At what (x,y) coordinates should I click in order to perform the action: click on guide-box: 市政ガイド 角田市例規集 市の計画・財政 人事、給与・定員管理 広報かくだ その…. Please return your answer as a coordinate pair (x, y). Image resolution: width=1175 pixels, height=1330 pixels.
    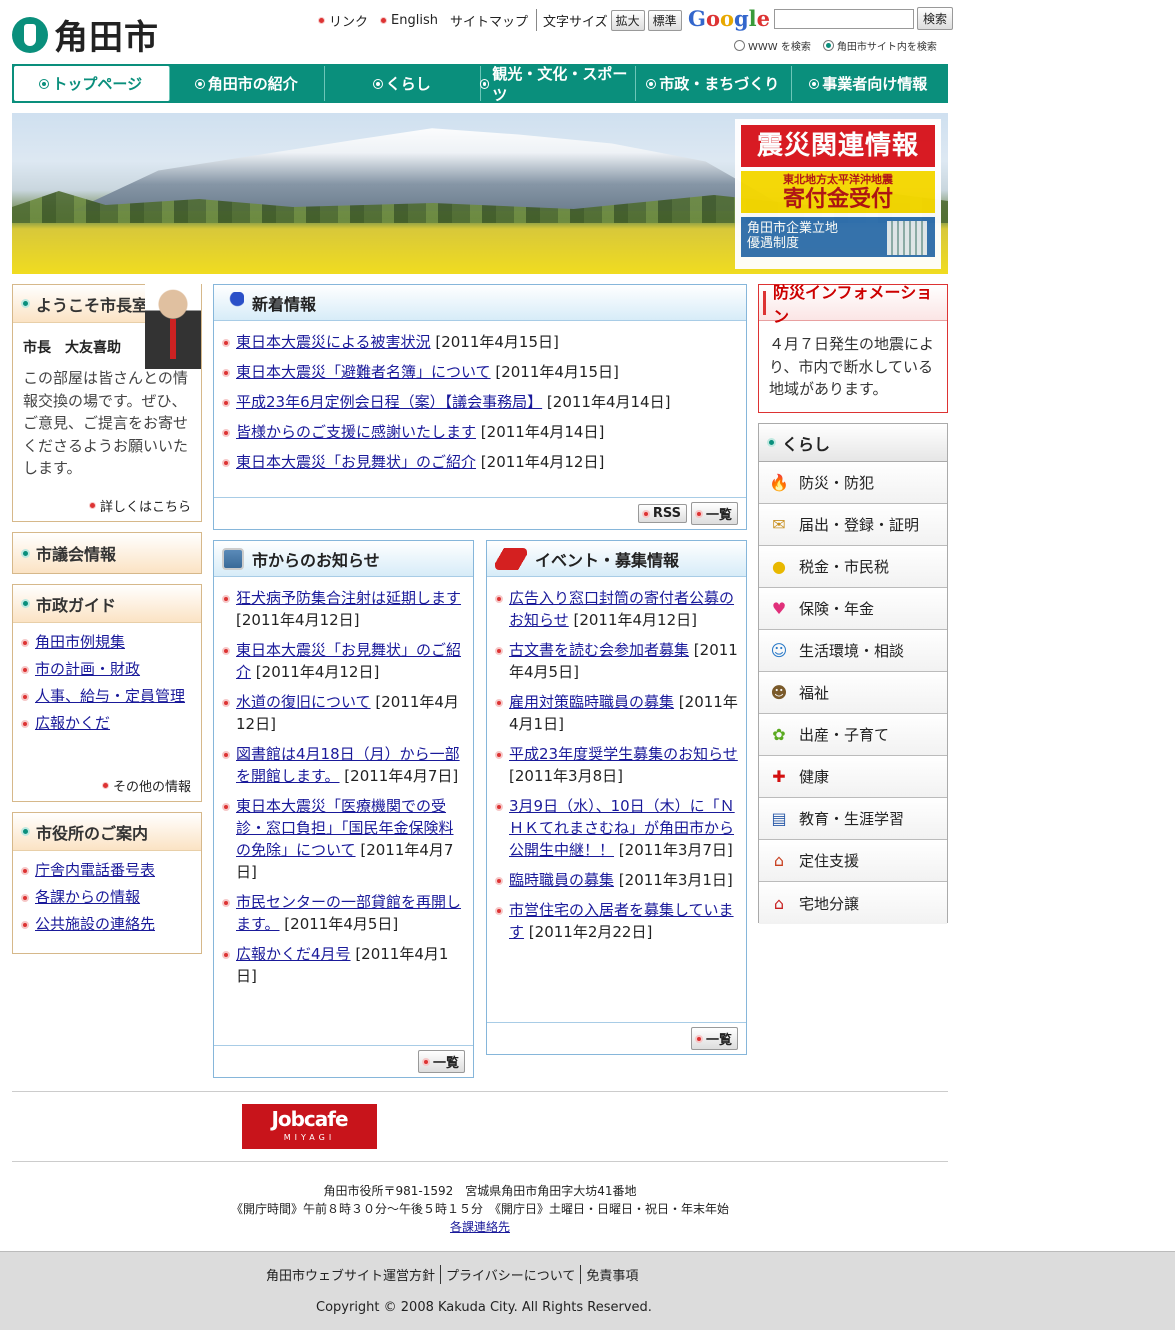
    Looking at the image, I should click on (107, 693).